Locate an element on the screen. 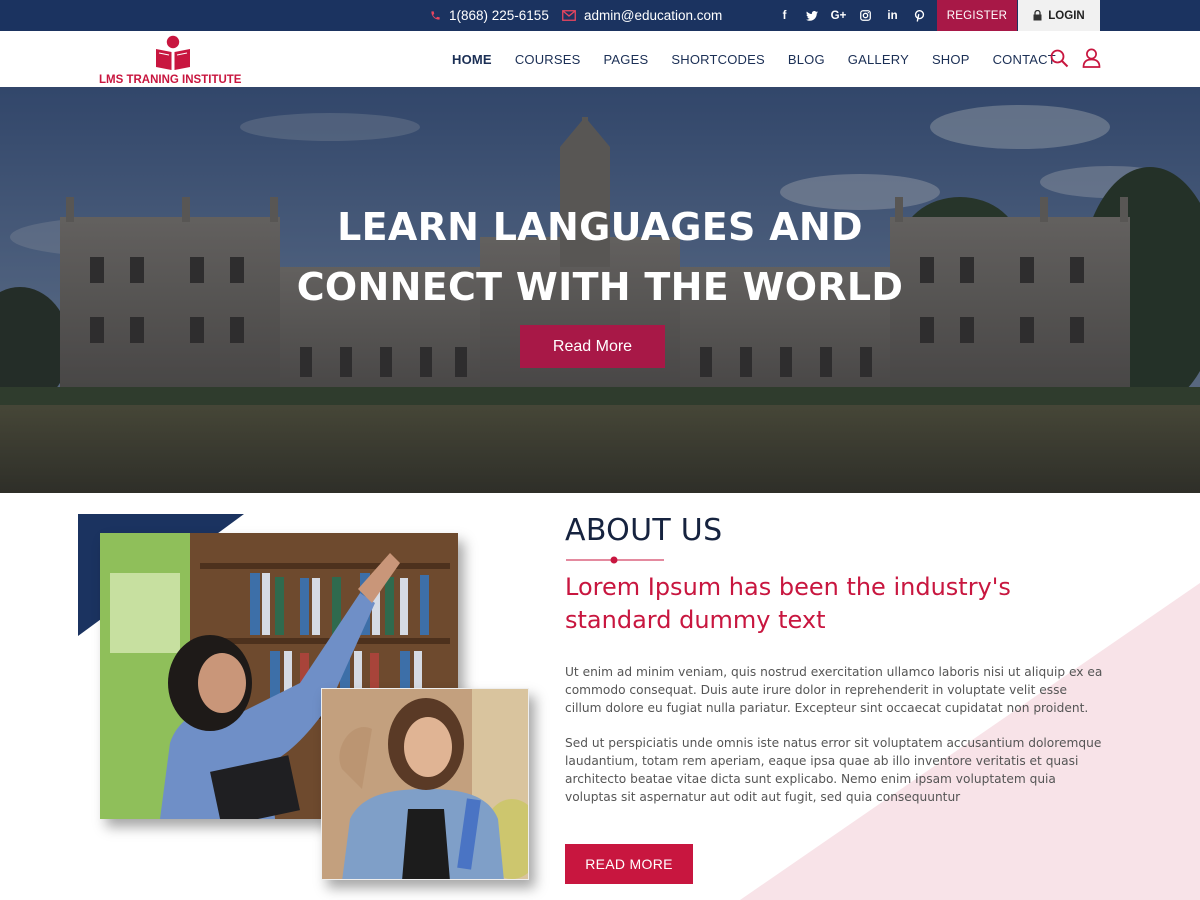  about-title: ABOUT US is located at coordinates (644, 530).